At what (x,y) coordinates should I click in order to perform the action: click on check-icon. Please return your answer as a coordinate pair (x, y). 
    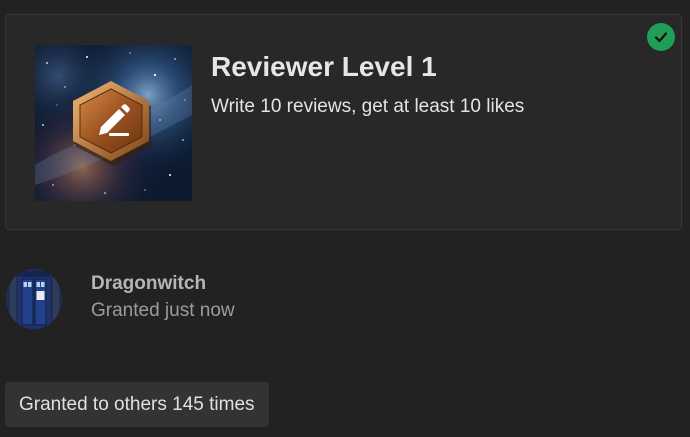
    Looking at the image, I should click on (661, 37).